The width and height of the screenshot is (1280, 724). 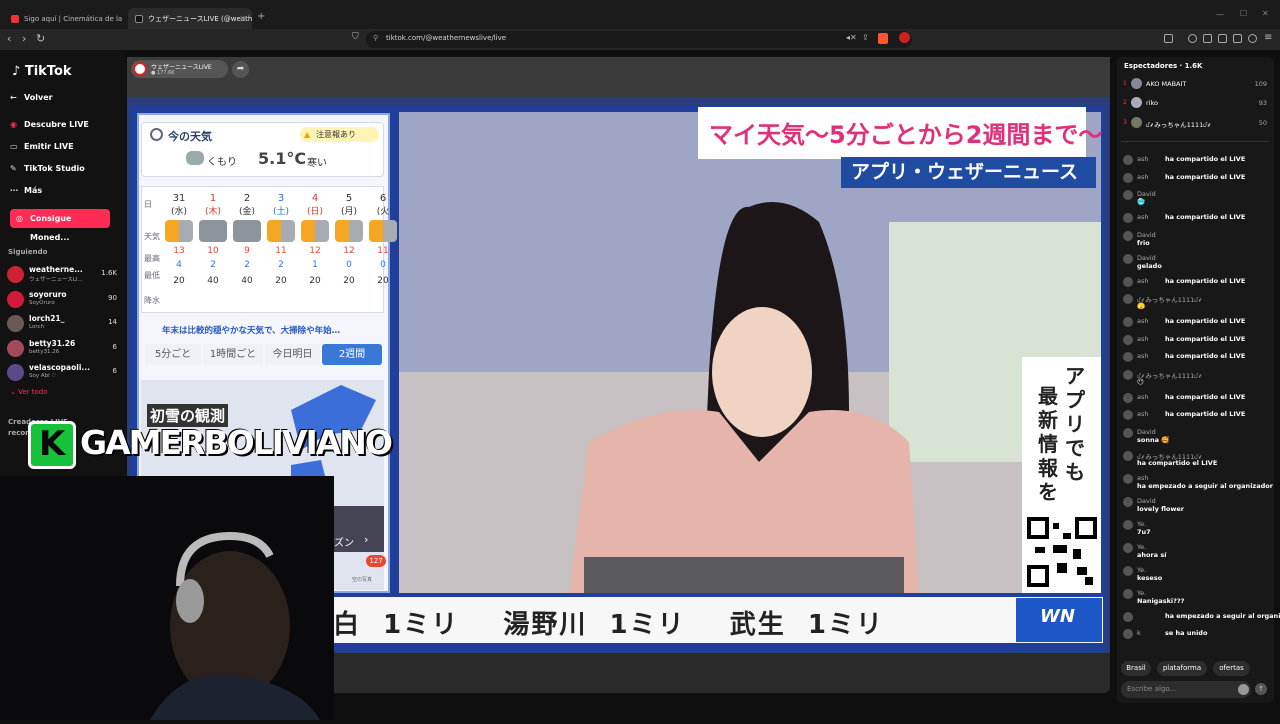 I want to click on share-button: ➦, so click(x=240, y=69).